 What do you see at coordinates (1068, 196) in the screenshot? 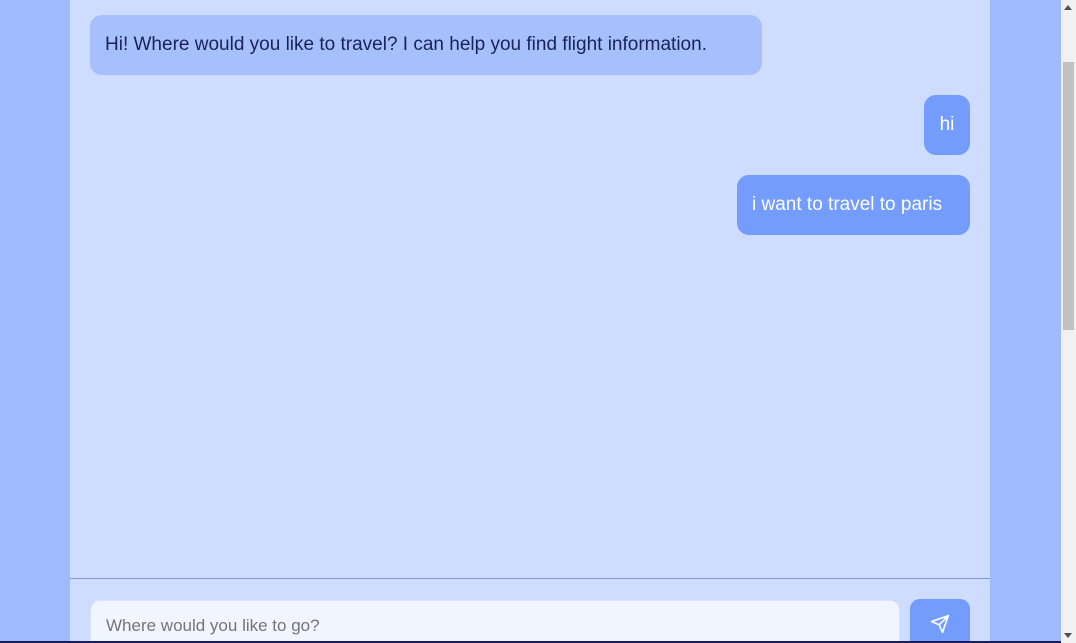
I see `scrollbar-thumb` at bounding box center [1068, 196].